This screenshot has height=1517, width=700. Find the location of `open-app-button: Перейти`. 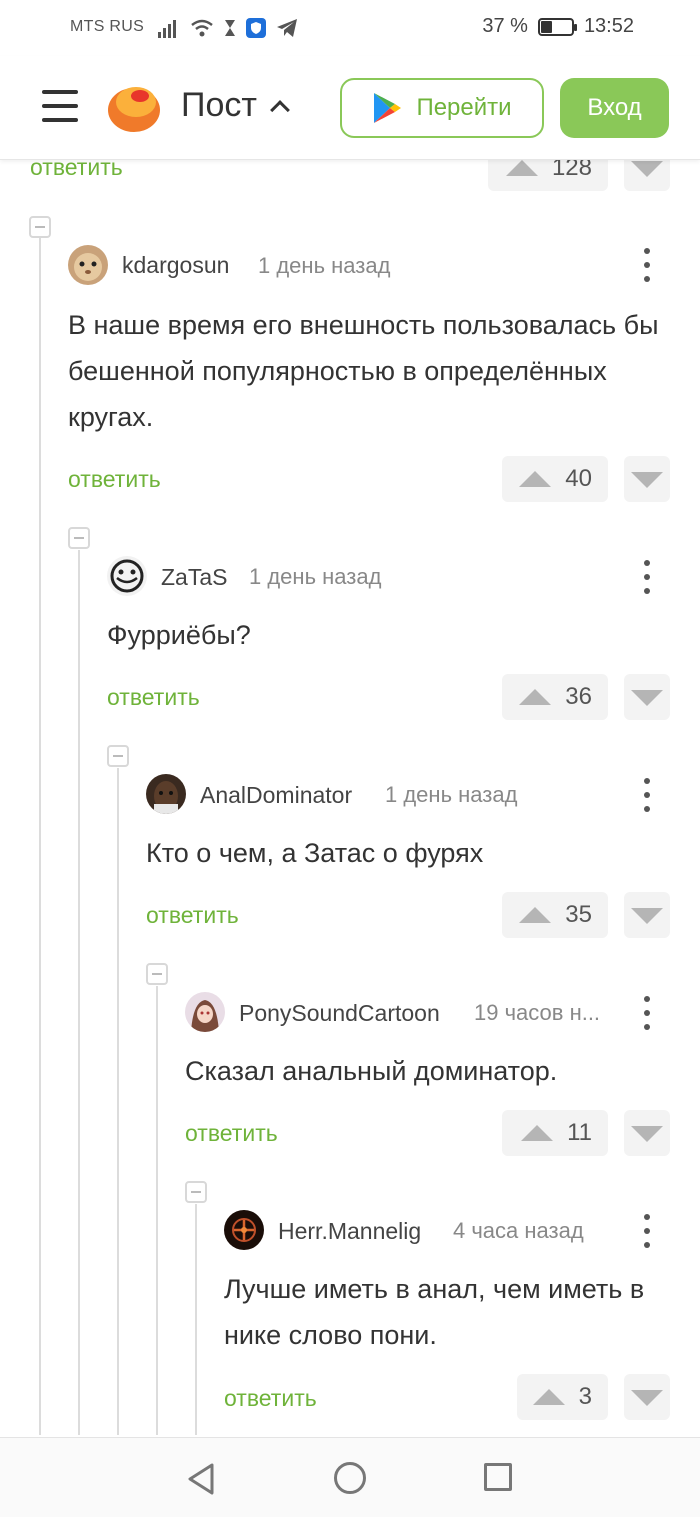

open-app-button: Перейти is located at coordinates (442, 108).